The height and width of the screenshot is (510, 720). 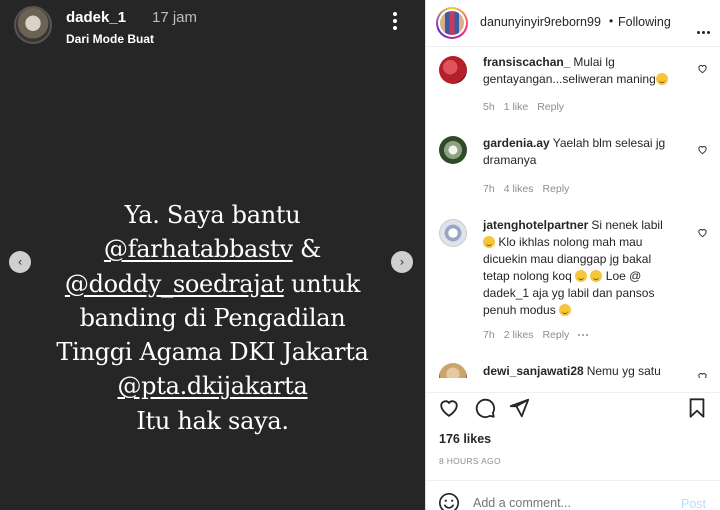 I want to click on bookmark-icon, so click(x=697, y=408).